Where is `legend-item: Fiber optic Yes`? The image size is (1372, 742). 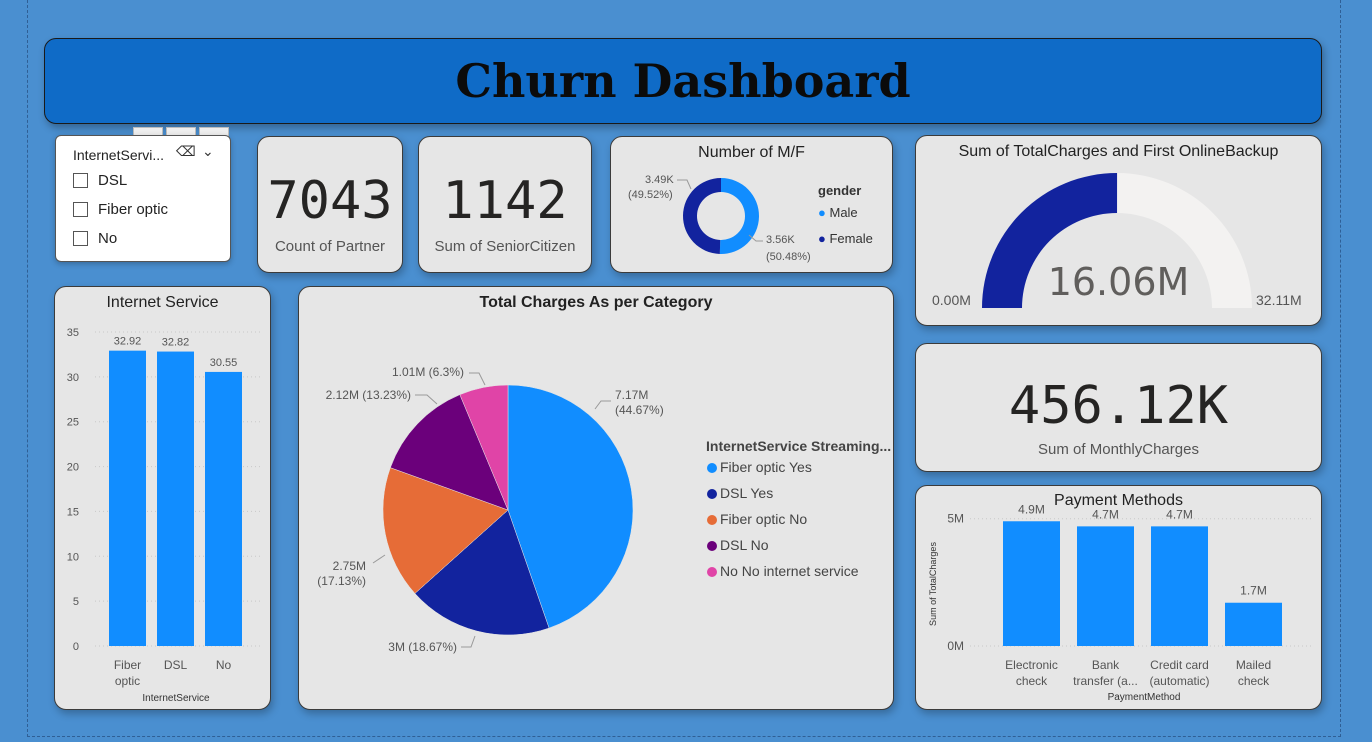 legend-item: Fiber optic Yes is located at coordinates (766, 467).